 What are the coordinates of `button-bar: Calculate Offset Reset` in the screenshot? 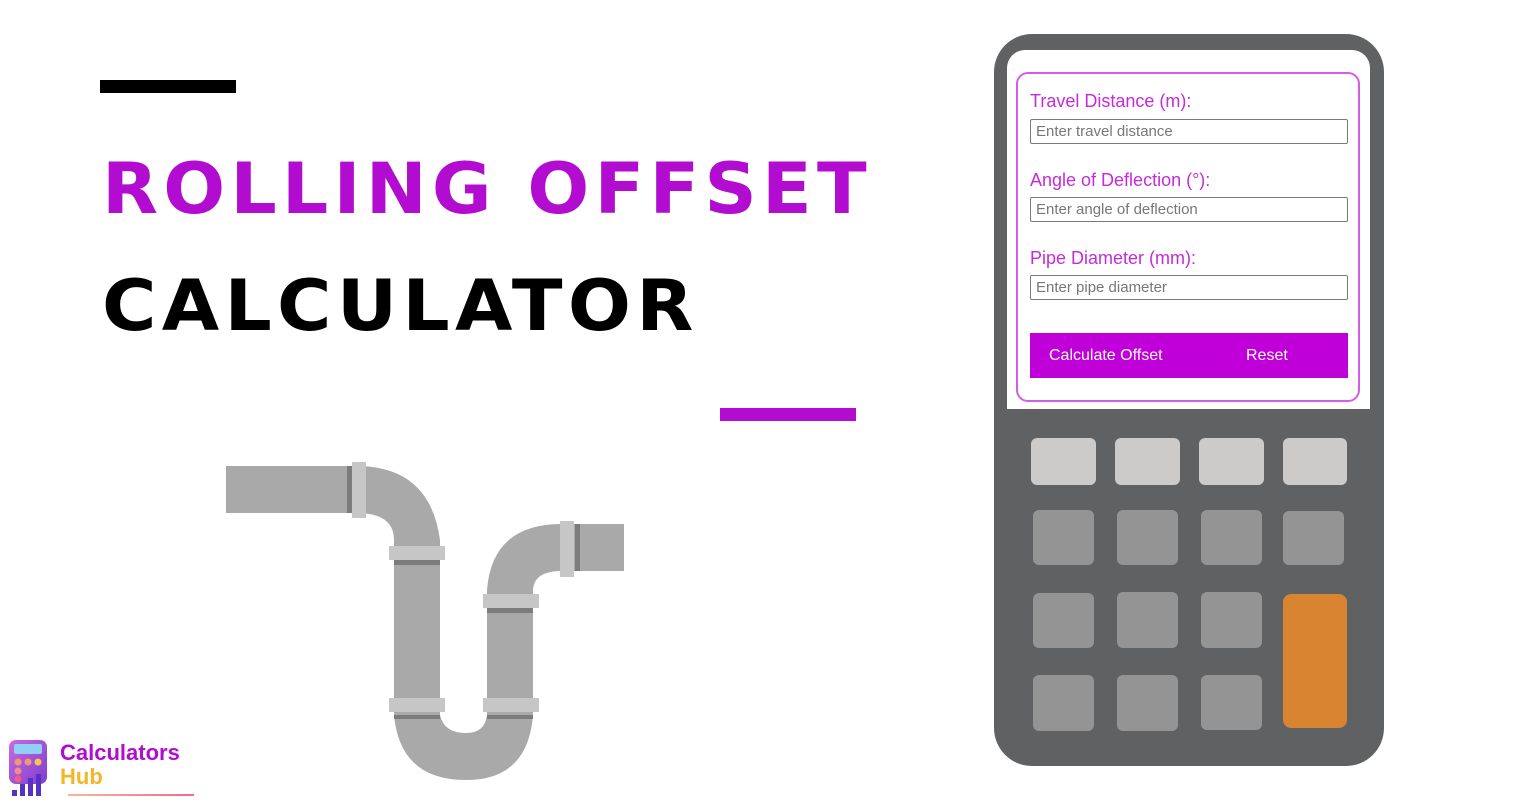 It's located at (1189, 355).